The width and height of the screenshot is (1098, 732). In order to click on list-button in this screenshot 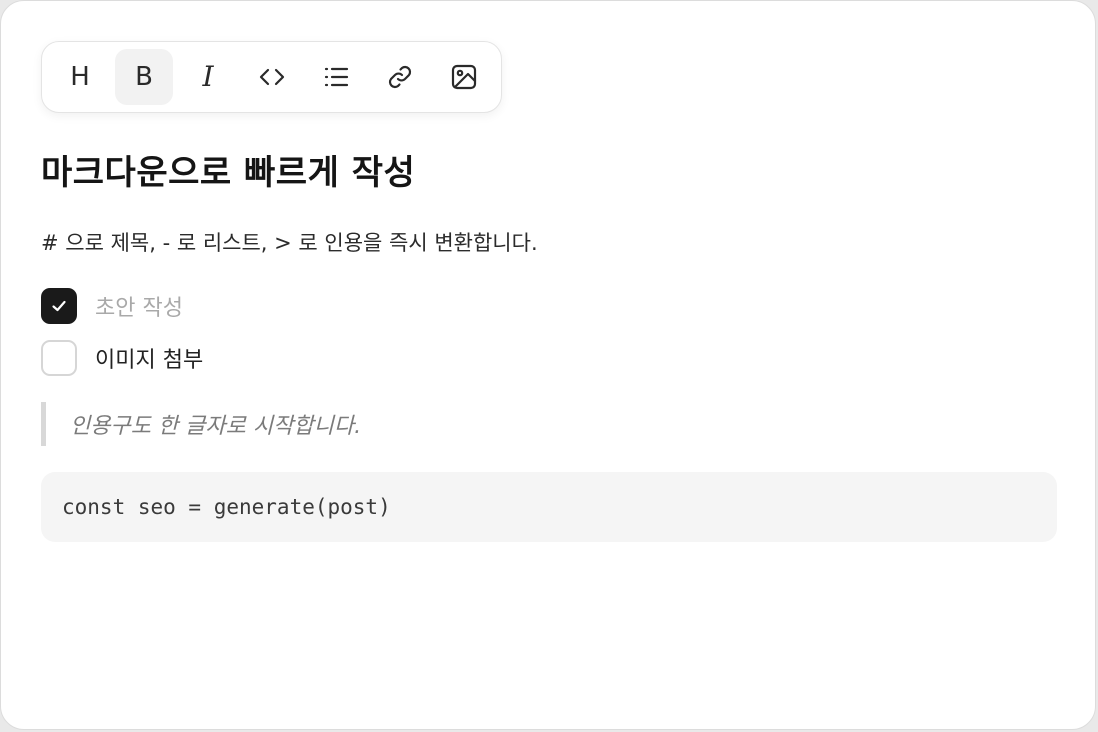, I will do `click(336, 77)`.